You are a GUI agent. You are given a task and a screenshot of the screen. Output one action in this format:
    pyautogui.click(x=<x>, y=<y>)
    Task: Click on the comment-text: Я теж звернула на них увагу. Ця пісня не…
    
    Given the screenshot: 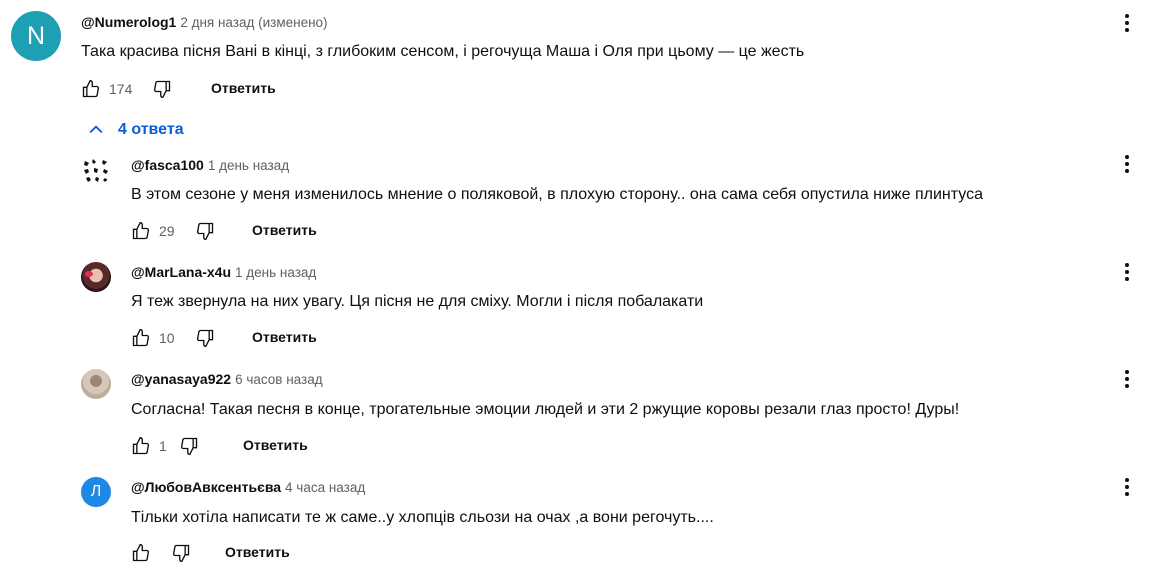 What is the action you would take?
    pyautogui.click(x=417, y=301)
    